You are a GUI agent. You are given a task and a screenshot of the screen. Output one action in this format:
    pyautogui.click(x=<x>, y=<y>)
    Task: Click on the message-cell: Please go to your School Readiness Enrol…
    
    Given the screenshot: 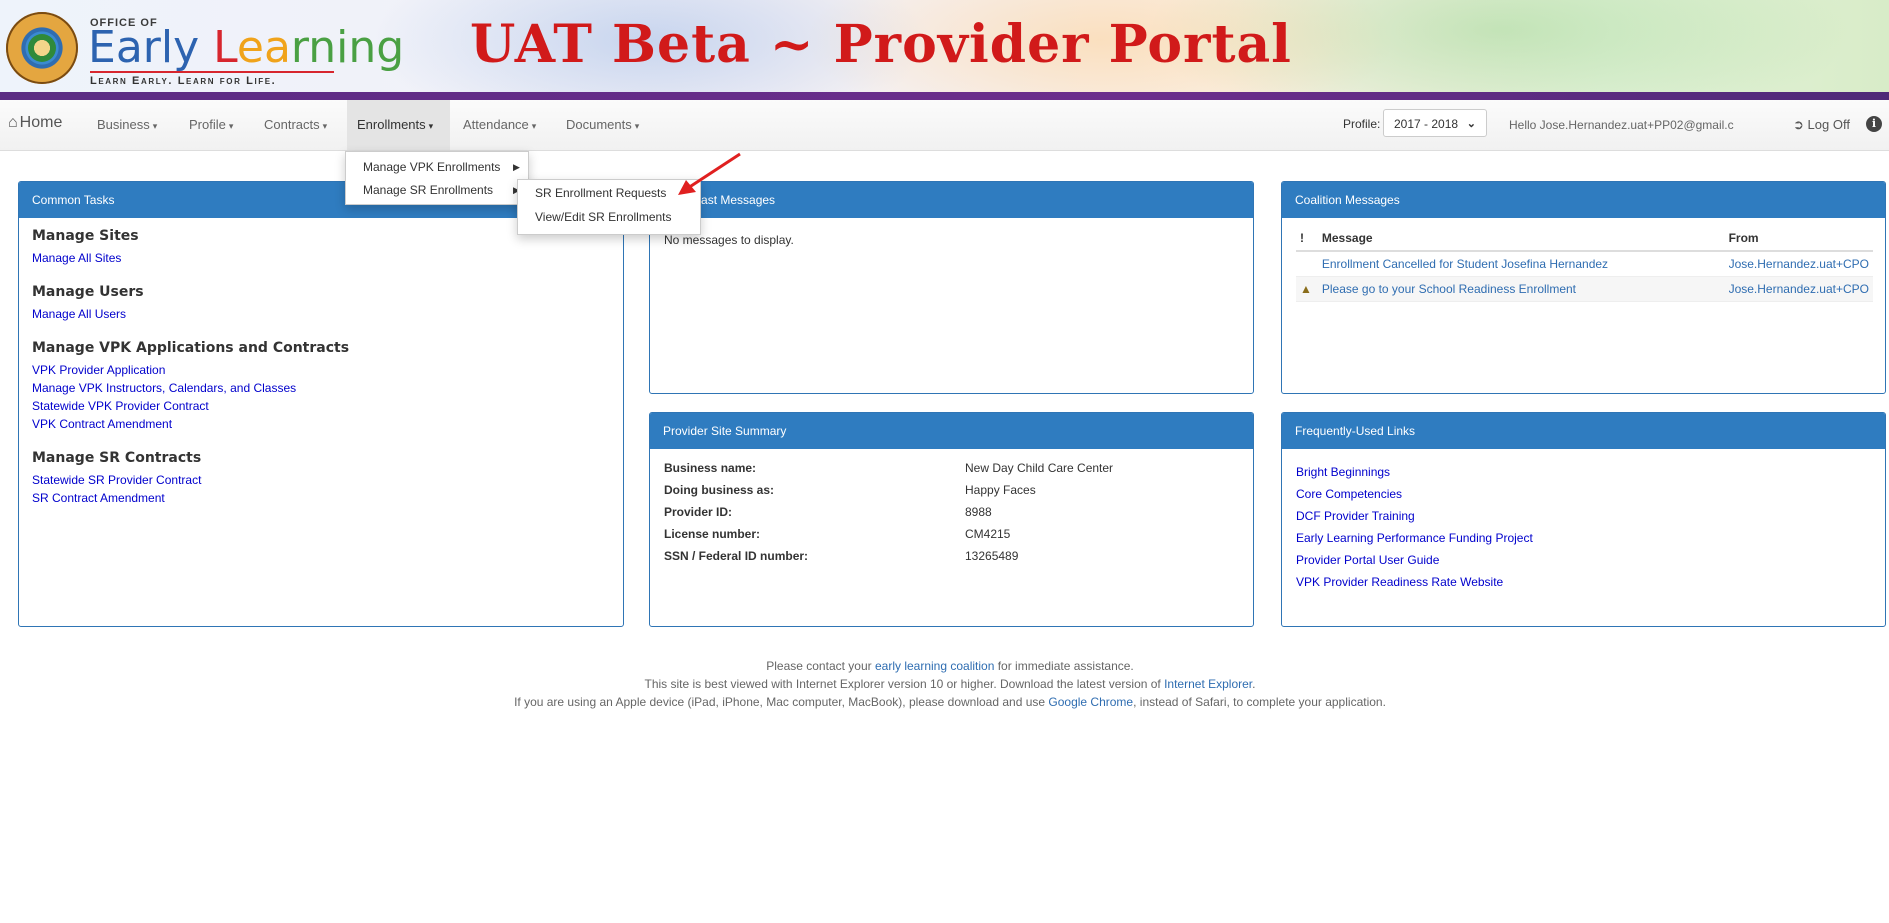 What is the action you would take?
    pyautogui.click(x=1521, y=289)
    